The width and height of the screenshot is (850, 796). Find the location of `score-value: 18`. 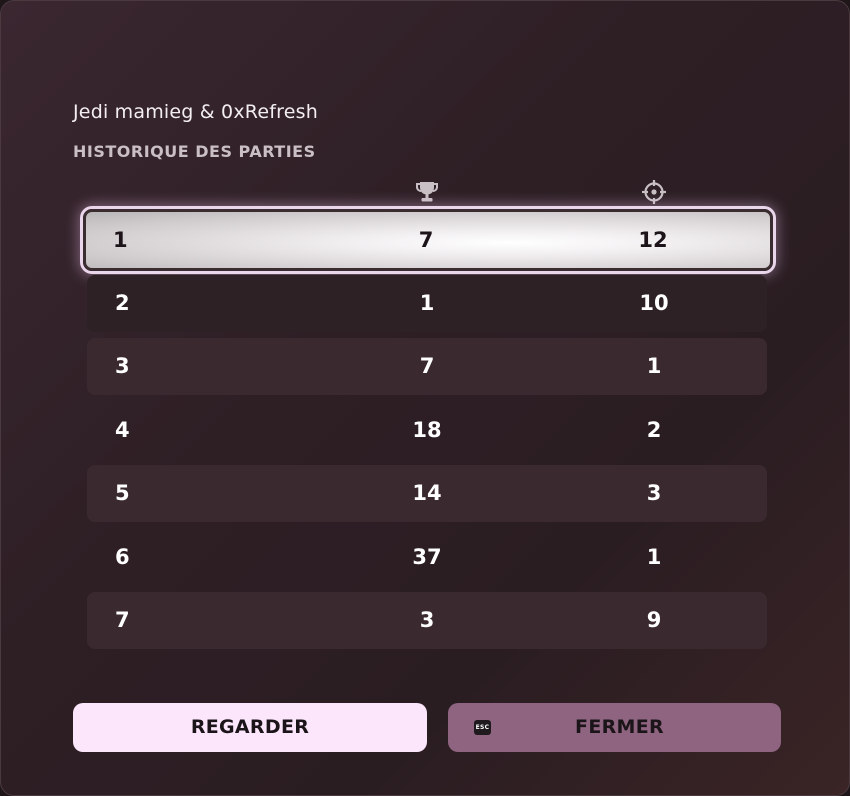

score-value: 18 is located at coordinates (427, 430).